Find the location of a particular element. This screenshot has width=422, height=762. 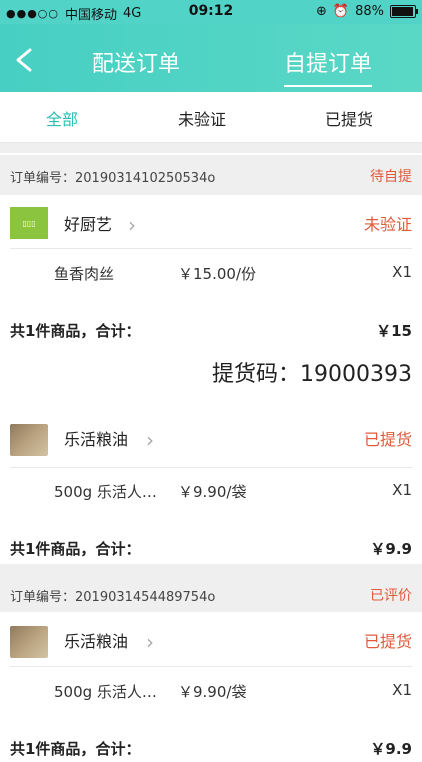

item-name: 鱼香肉丝 is located at coordinates (84, 274).